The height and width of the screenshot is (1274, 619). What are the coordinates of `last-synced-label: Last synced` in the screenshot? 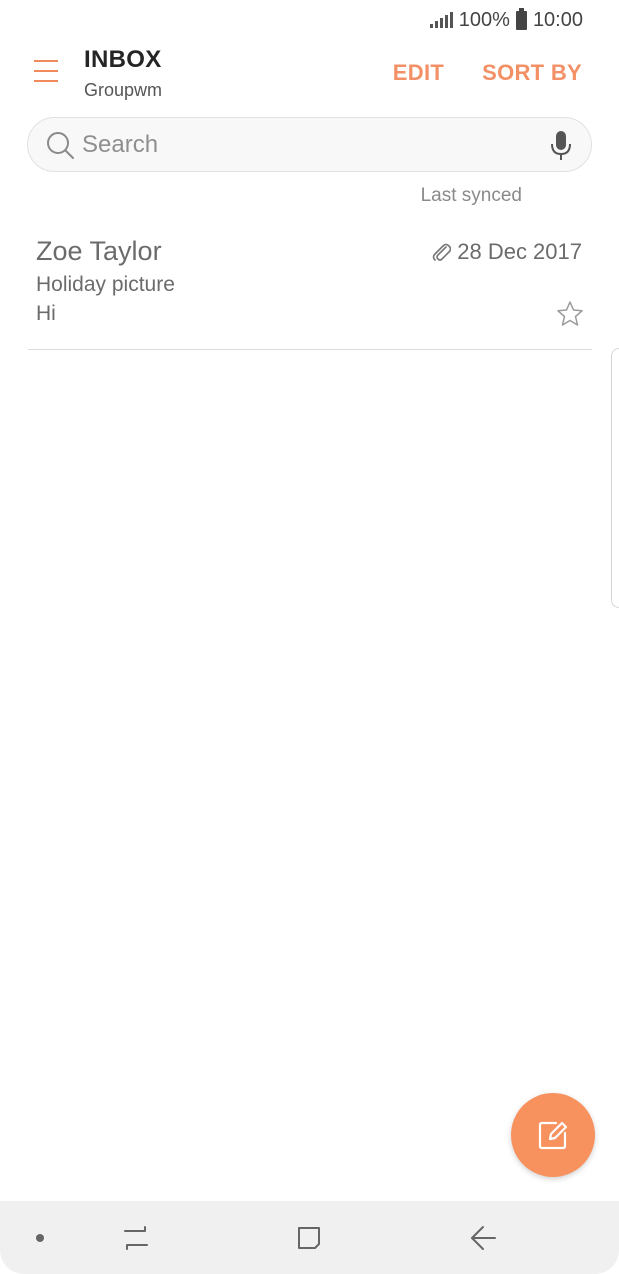 It's located at (471, 195).